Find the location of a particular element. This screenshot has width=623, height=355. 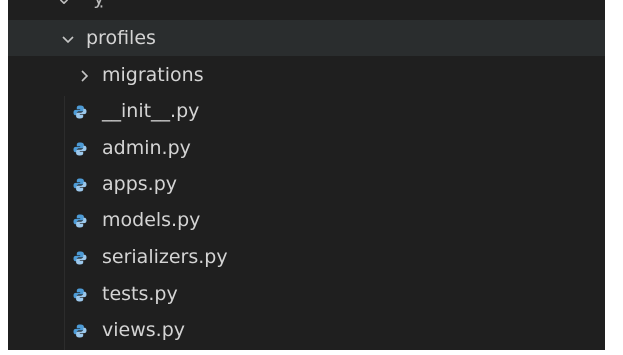

chevron-right-icon is located at coordinates (84, 75).